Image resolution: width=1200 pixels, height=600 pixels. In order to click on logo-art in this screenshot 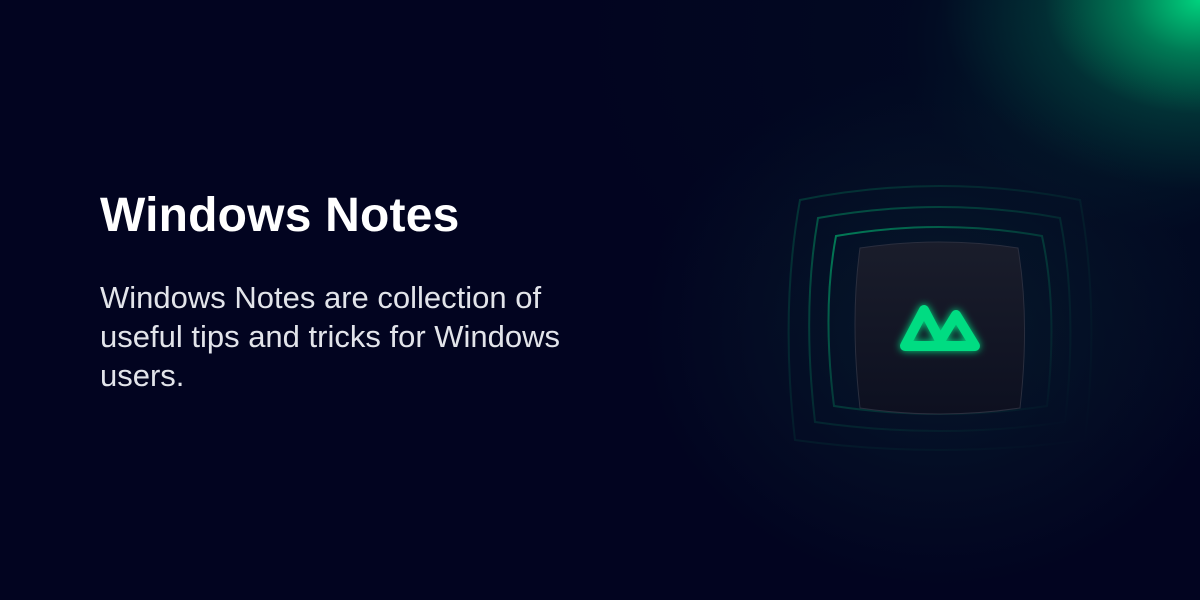, I will do `click(940, 318)`.